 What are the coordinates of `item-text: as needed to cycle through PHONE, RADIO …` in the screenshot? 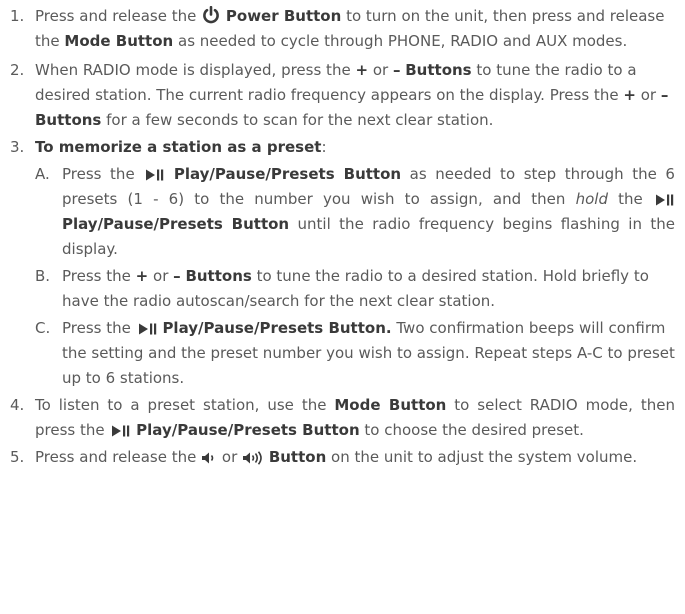 It's located at (403, 41).